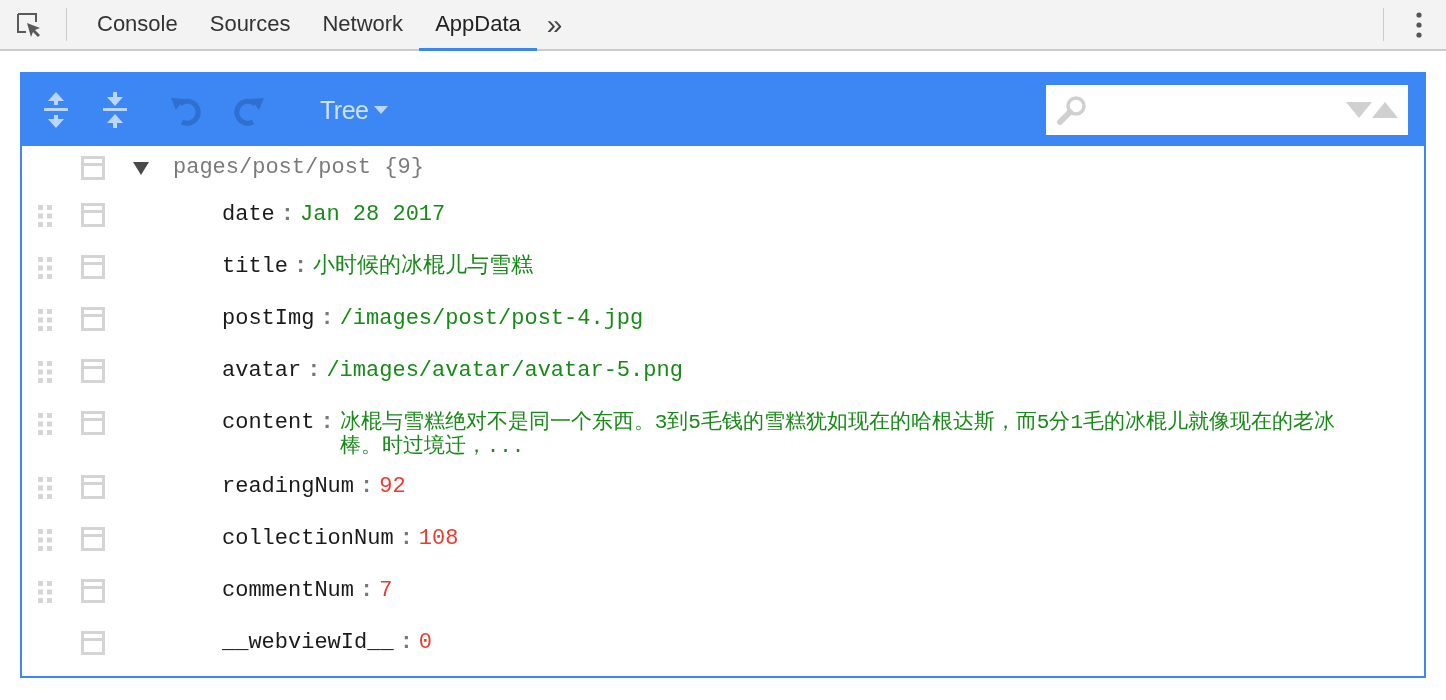 This screenshot has width=1446, height=700. Describe the element at coordinates (1072, 110) in the screenshot. I see `search-icon` at that location.